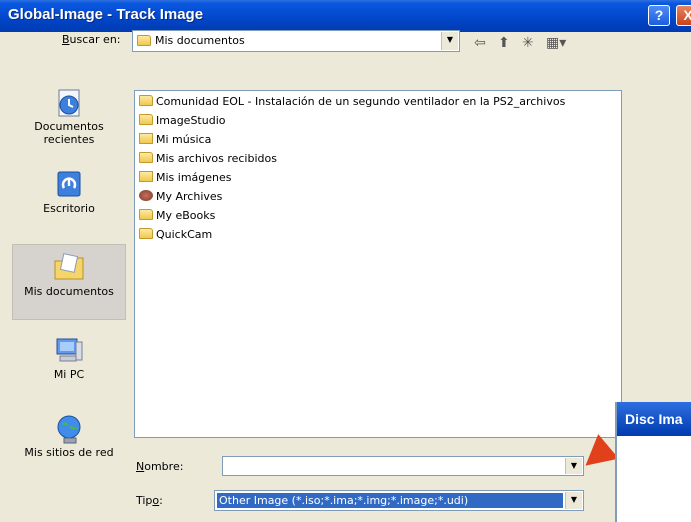 This screenshot has height=522, width=691. What do you see at coordinates (189, 196) in the screenshot?
I see `file-name: My Archives` at bounding box center [189, 196].